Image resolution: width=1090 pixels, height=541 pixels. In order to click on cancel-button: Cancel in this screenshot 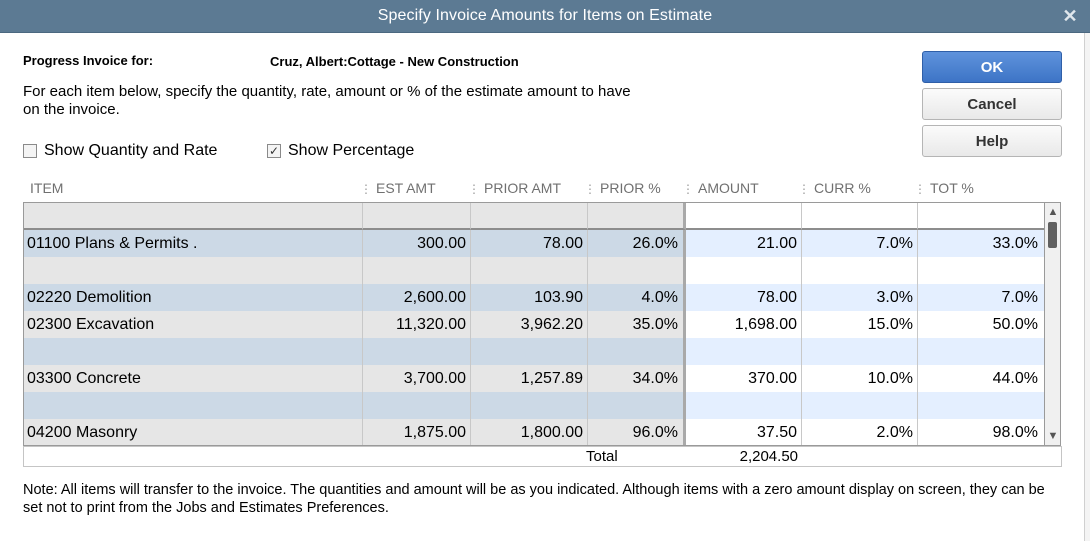, I will do `click(992, 104)`.